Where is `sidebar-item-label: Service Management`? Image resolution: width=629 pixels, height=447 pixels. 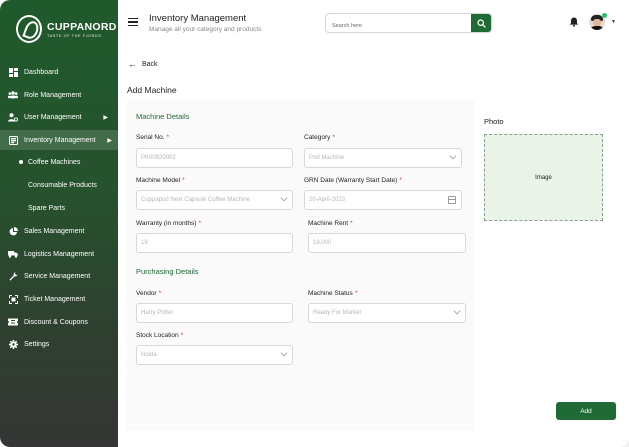
sidebar-item-label: Service Management is located at coordinates (57, 276).